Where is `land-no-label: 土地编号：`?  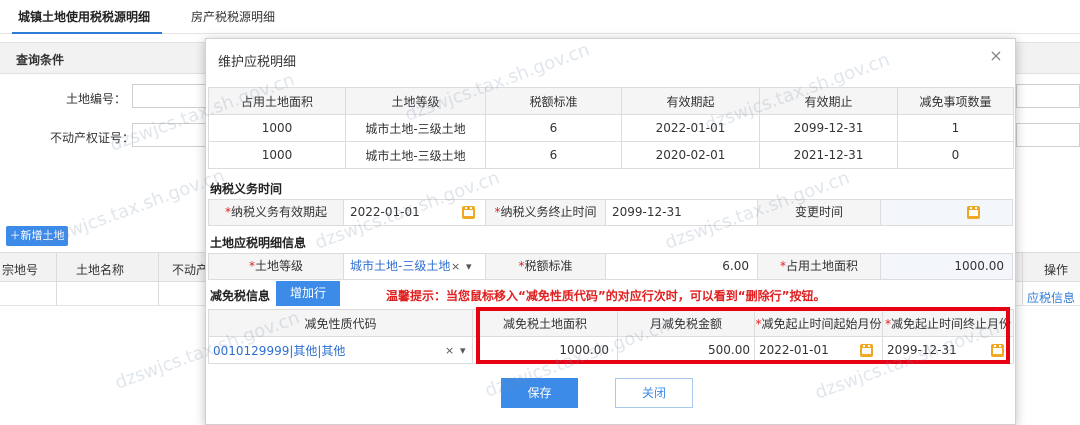
land-no-label: 土地编号： is located at coordinates (96, 99).